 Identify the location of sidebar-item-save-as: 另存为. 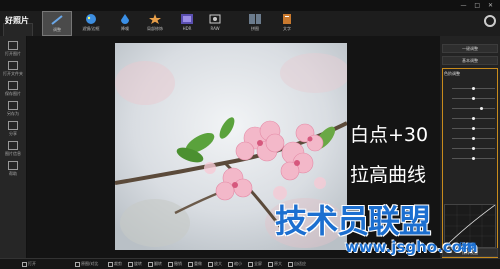
(13, 109).